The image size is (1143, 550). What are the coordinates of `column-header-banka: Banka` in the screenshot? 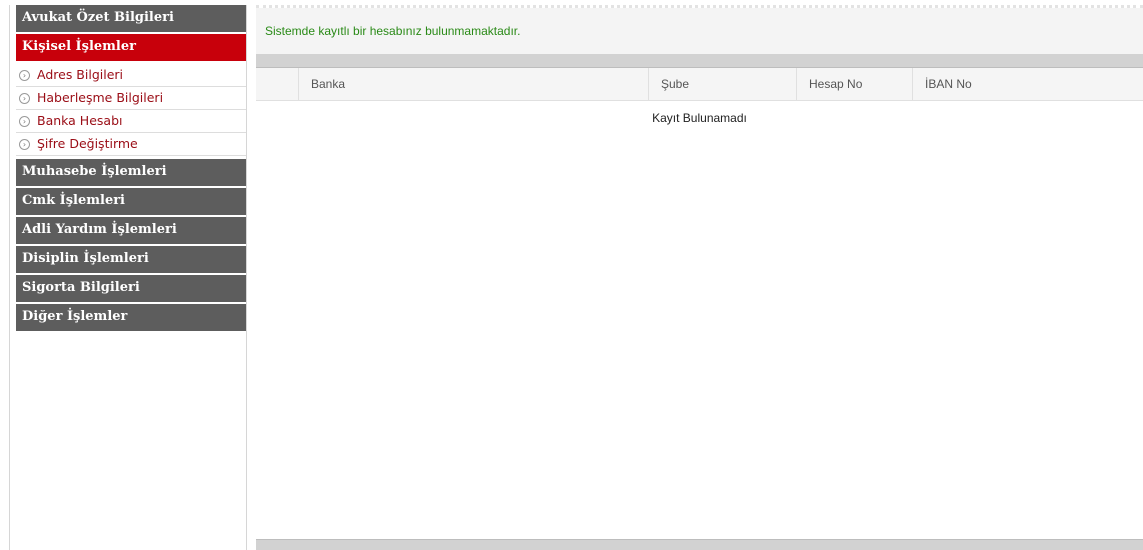 It's located at (474, 84).